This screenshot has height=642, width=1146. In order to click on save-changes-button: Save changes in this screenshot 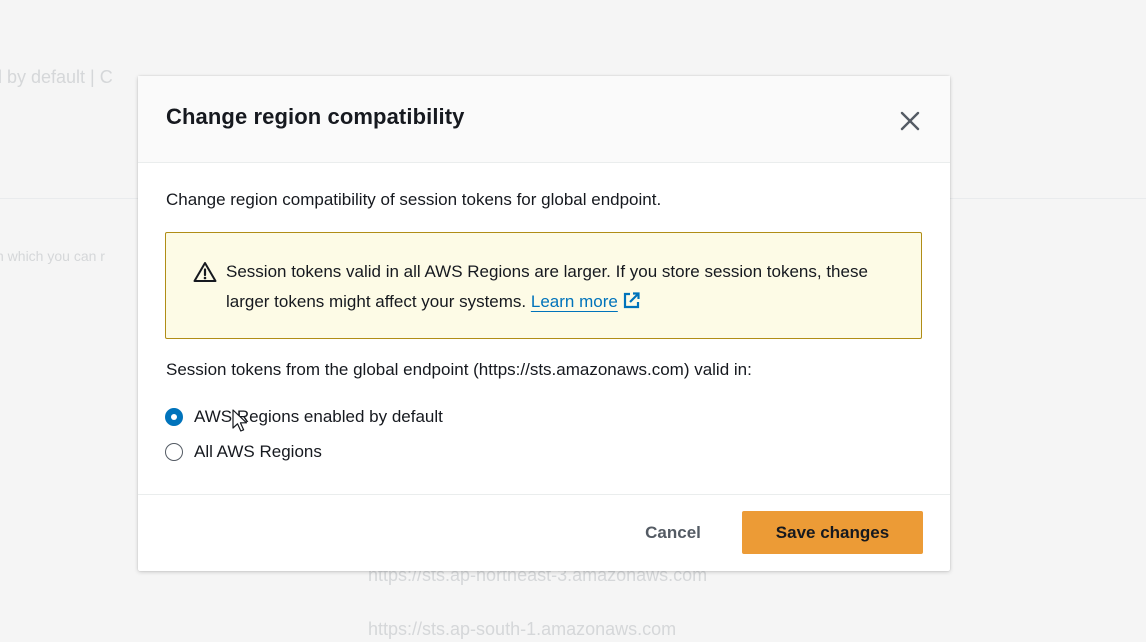, I will do `click(832, 532)`.